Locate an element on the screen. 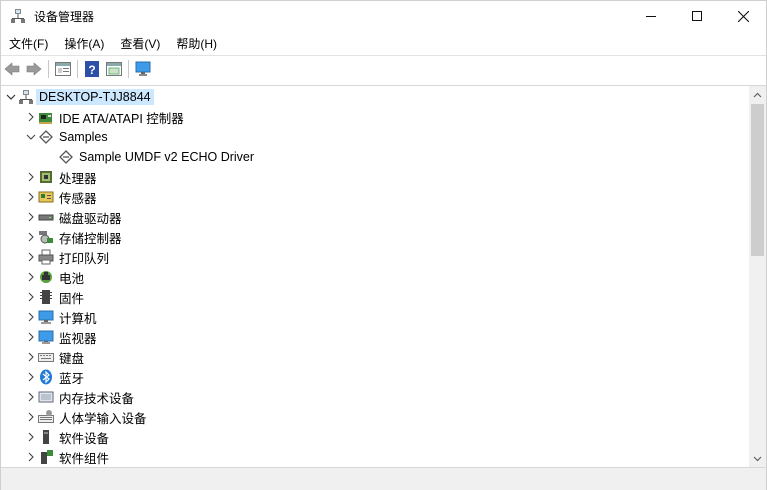 This screenshot has height=490, width=767. window-title: 设备管理器 is located at coordinates (64, 16).